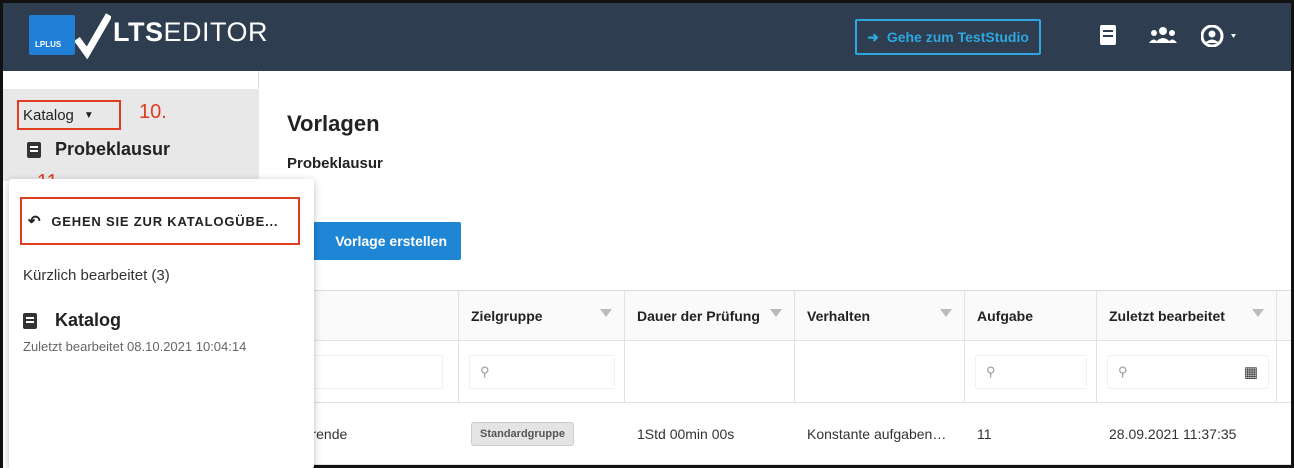  I want to click on logo-box, so click(52, 35).